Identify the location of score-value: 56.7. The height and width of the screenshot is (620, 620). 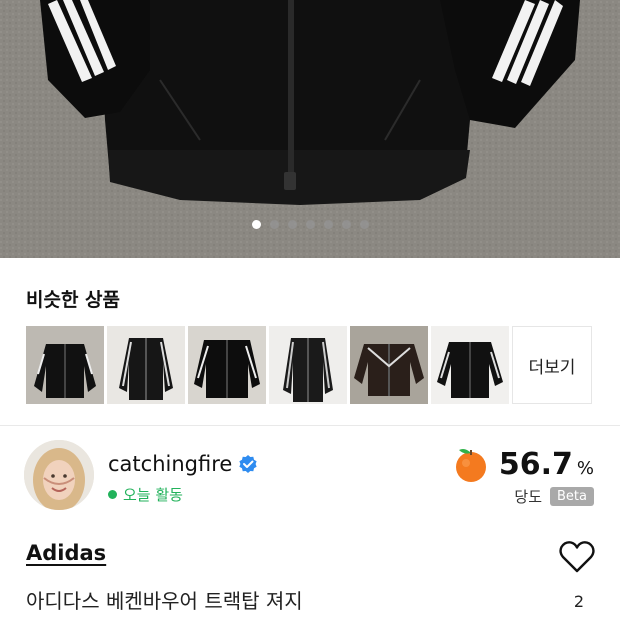
(535, 464).